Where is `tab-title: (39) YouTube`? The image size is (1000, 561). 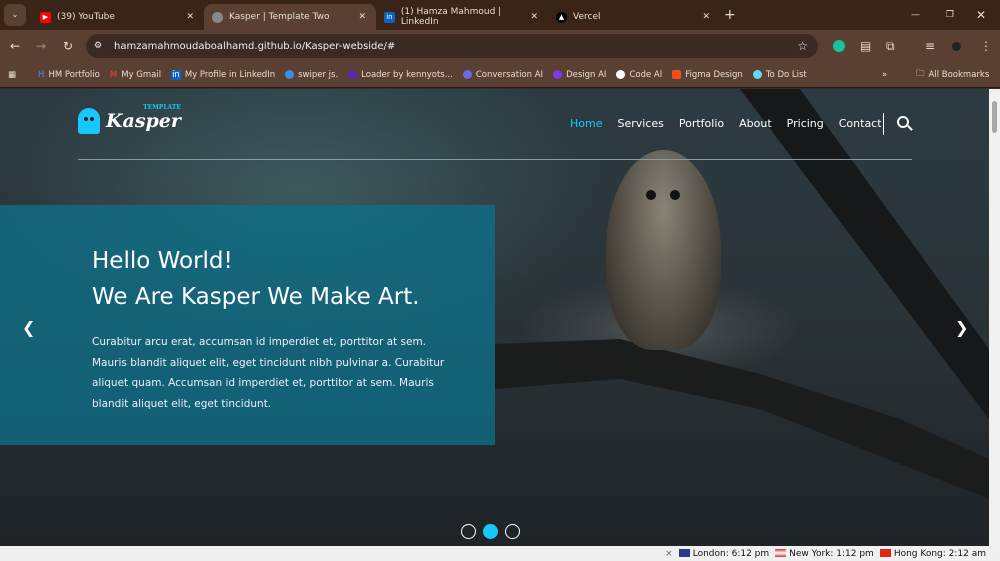
tab-title: (39) YouTube is located at coordinates (86, 17).